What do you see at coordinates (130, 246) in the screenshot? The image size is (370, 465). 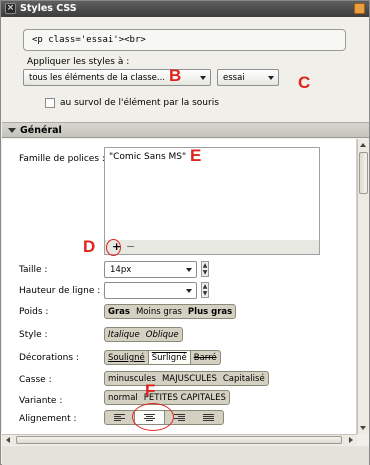 I see `remove-font-button: −` at bounding box center [130, 246].